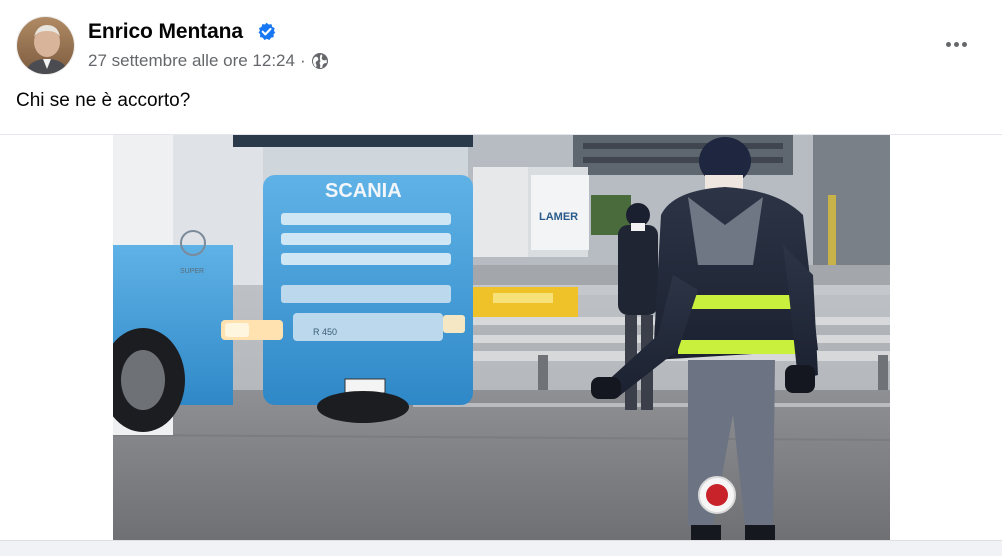  What do you see at coordinates (956, 44) in the screenshot?
I see `more-options-button` at bounding box center [956, 44].